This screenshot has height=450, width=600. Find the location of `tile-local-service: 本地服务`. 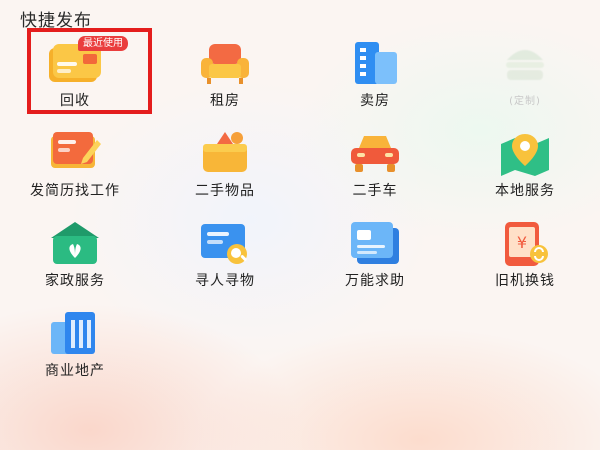

tile-local-service: 本地服务 is located at coordinates (525, 173).